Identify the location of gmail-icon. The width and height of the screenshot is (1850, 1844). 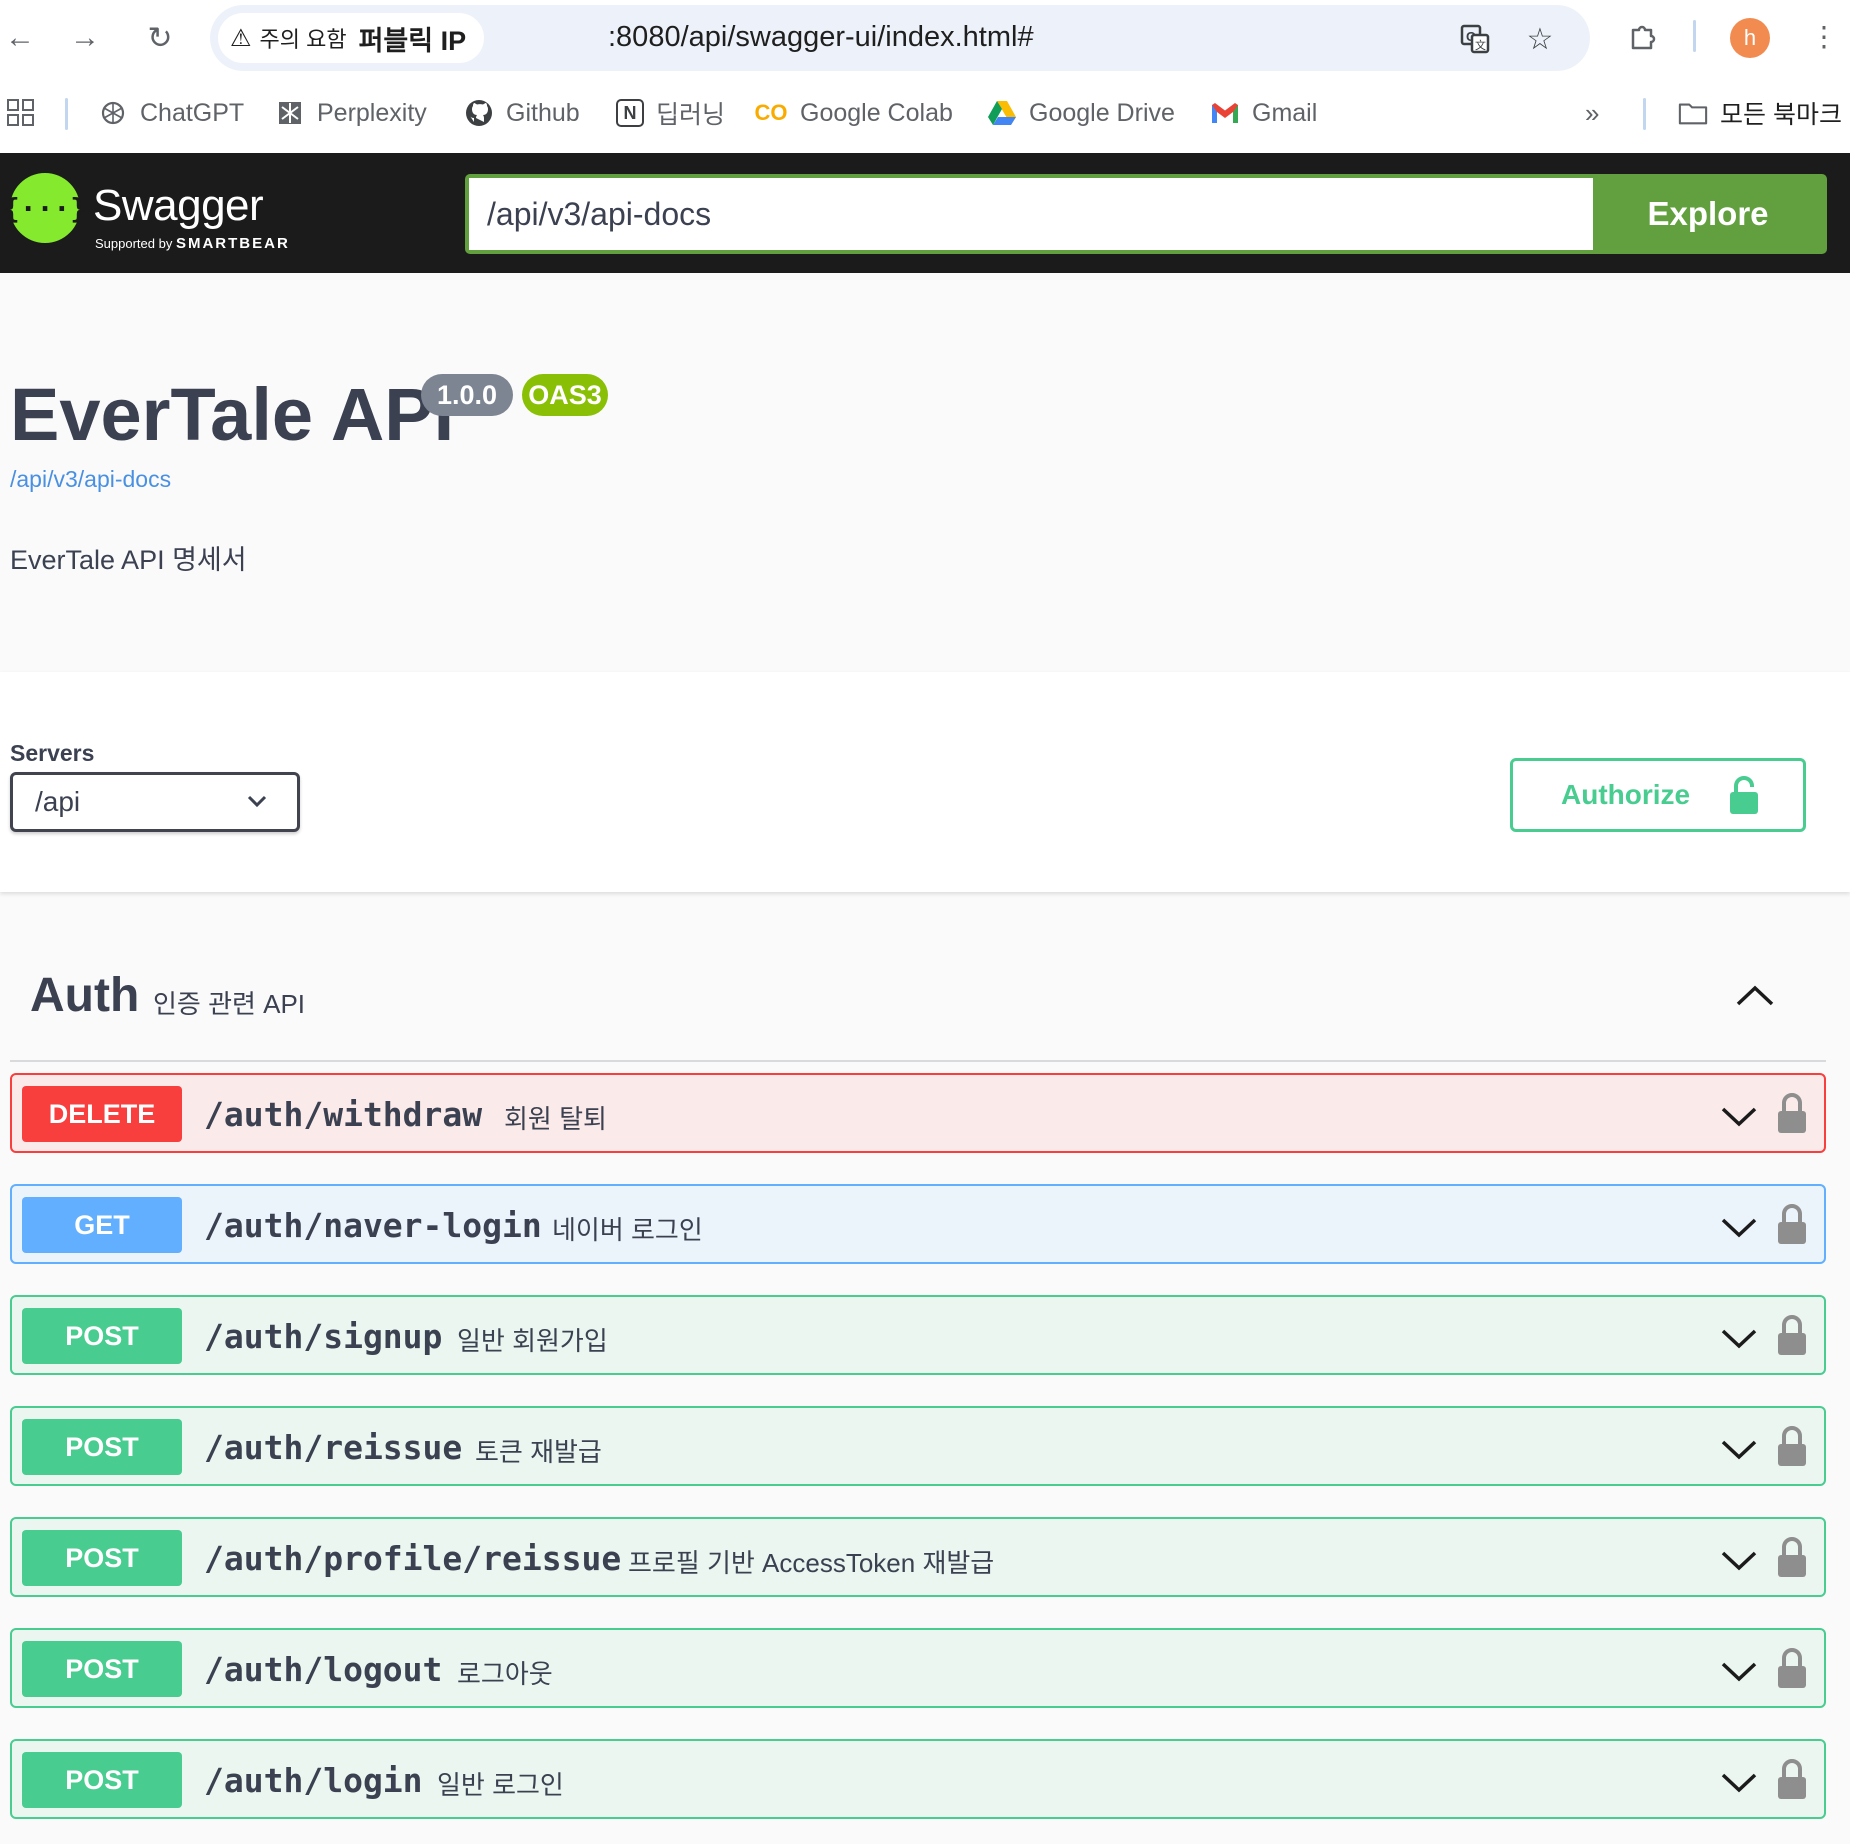
(1225, 113).